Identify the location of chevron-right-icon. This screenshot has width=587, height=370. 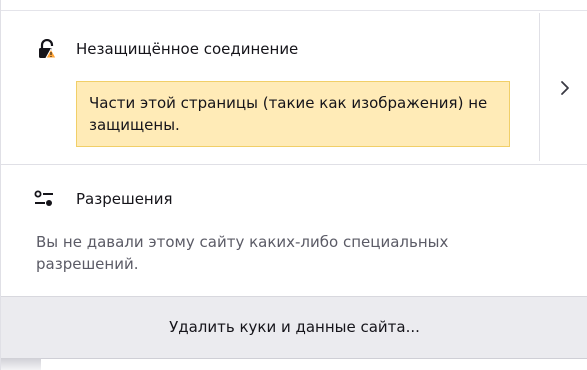
(565, 88).